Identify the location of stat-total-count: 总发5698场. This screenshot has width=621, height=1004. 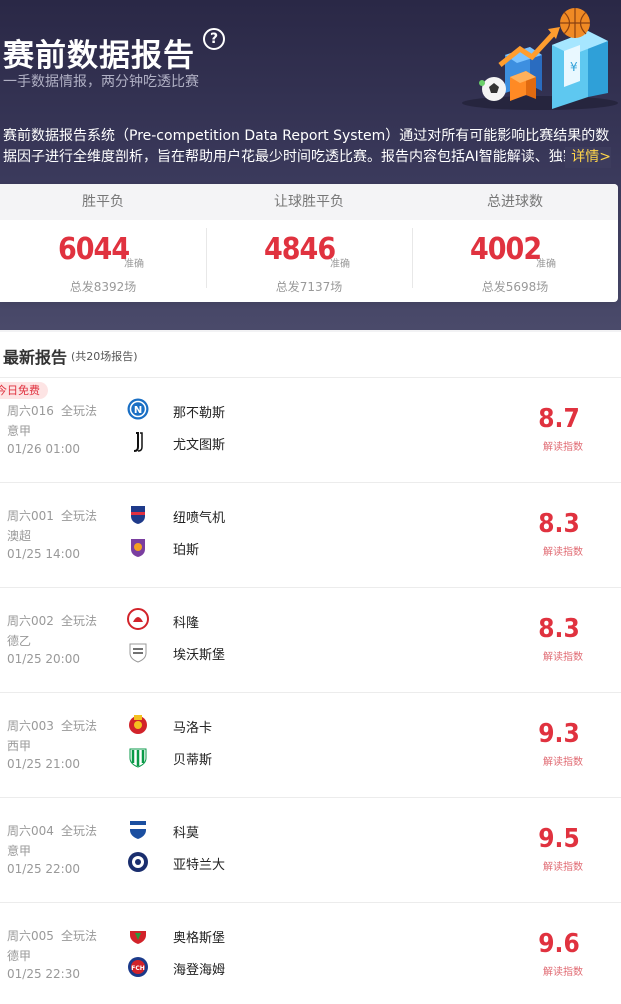
(515, 287).